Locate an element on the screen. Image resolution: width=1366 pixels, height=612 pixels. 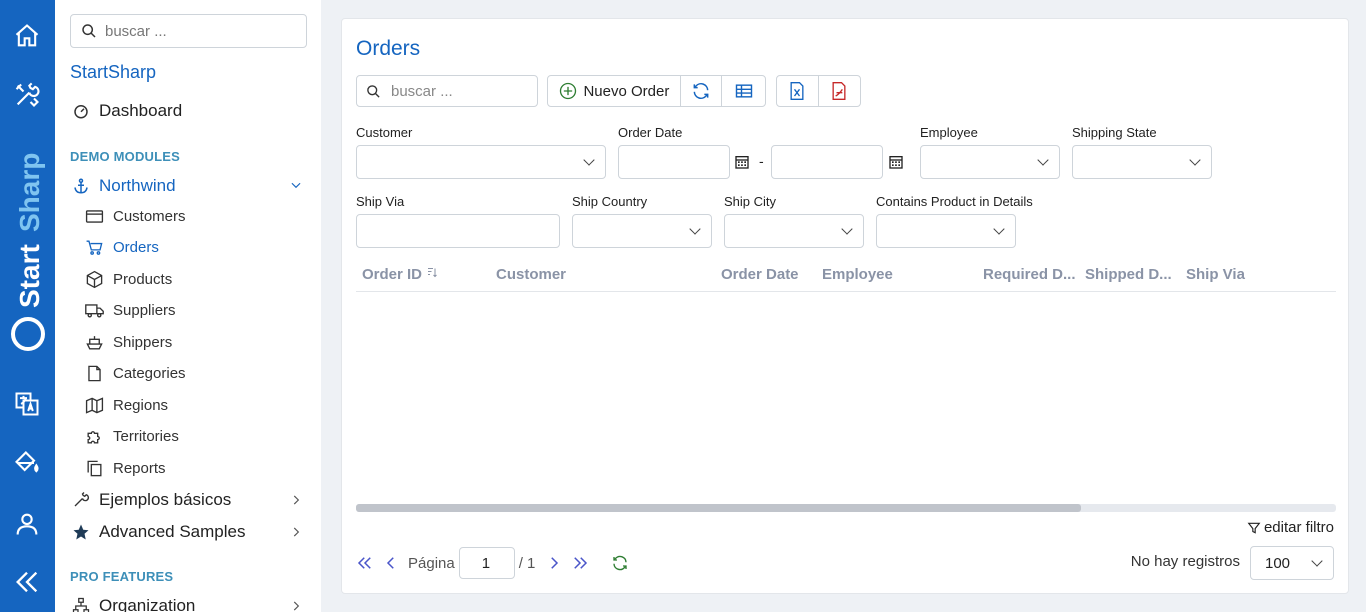
sidebar-item-orders: Orders is located at coordinates (122, 247).